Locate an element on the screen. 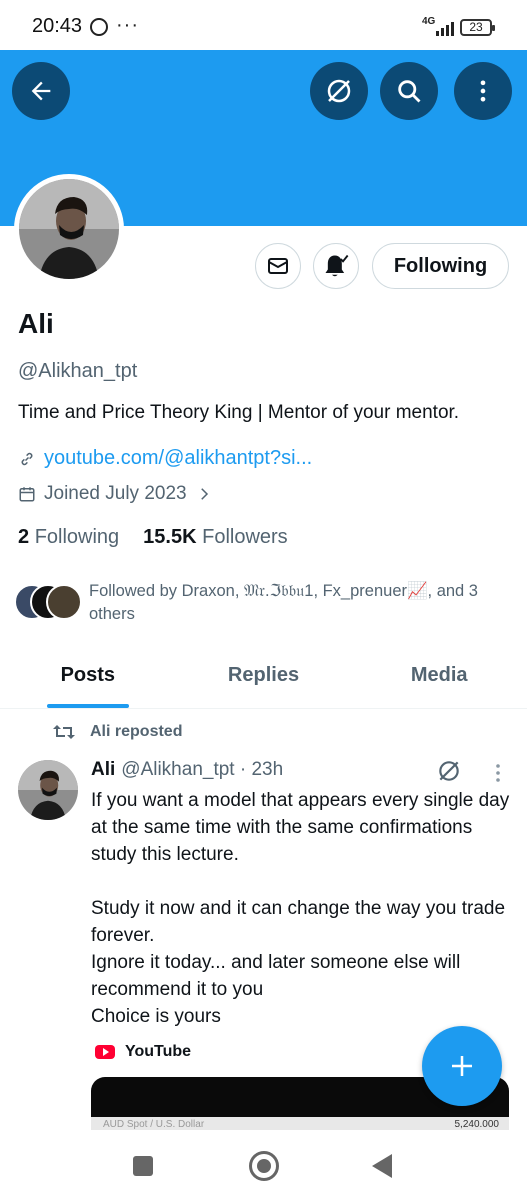  search-icon is located at coordinates (409, 91).